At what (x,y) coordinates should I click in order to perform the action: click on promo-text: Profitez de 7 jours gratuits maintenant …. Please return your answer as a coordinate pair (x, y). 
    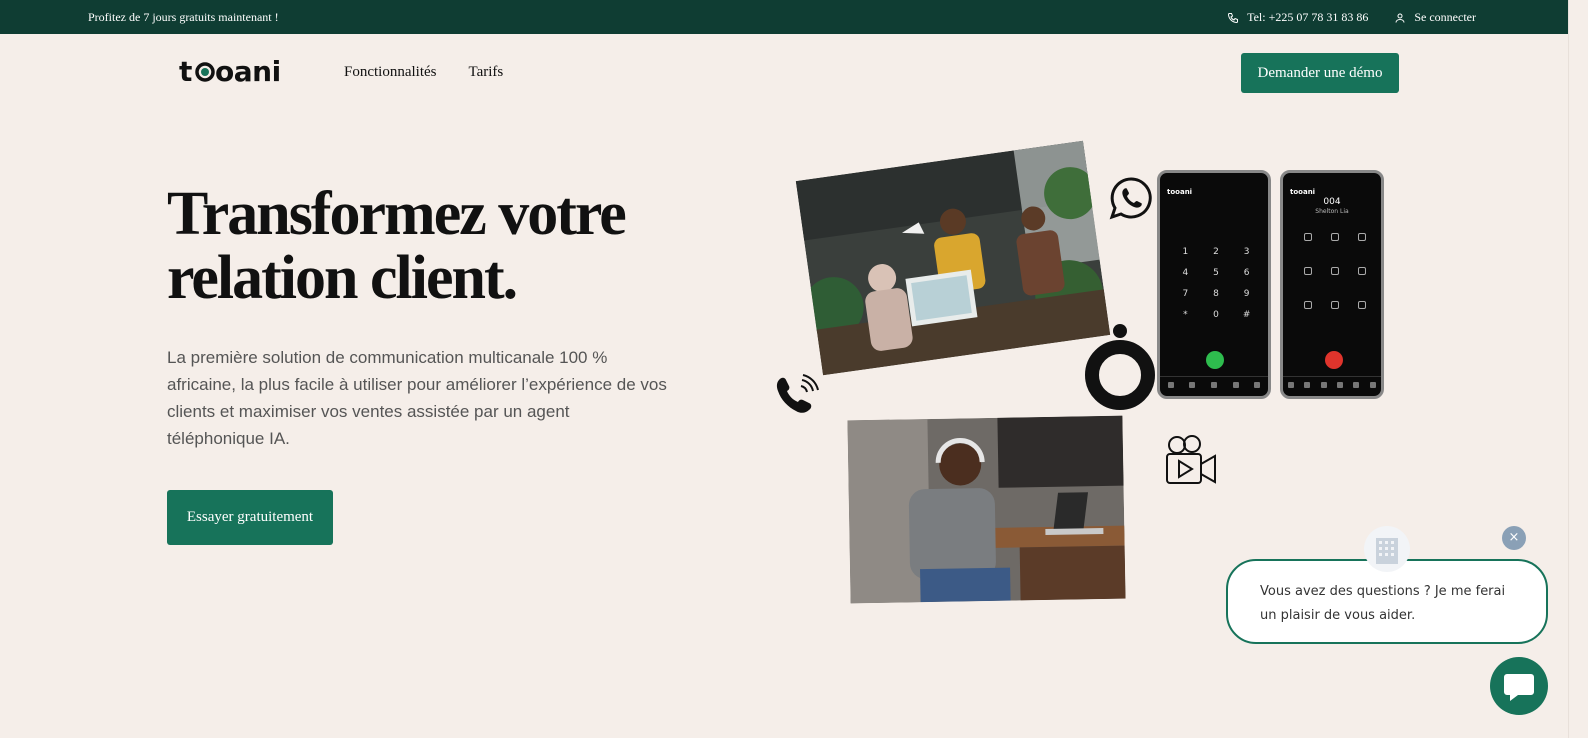
    Looking at the image, I should click on (183, 17).